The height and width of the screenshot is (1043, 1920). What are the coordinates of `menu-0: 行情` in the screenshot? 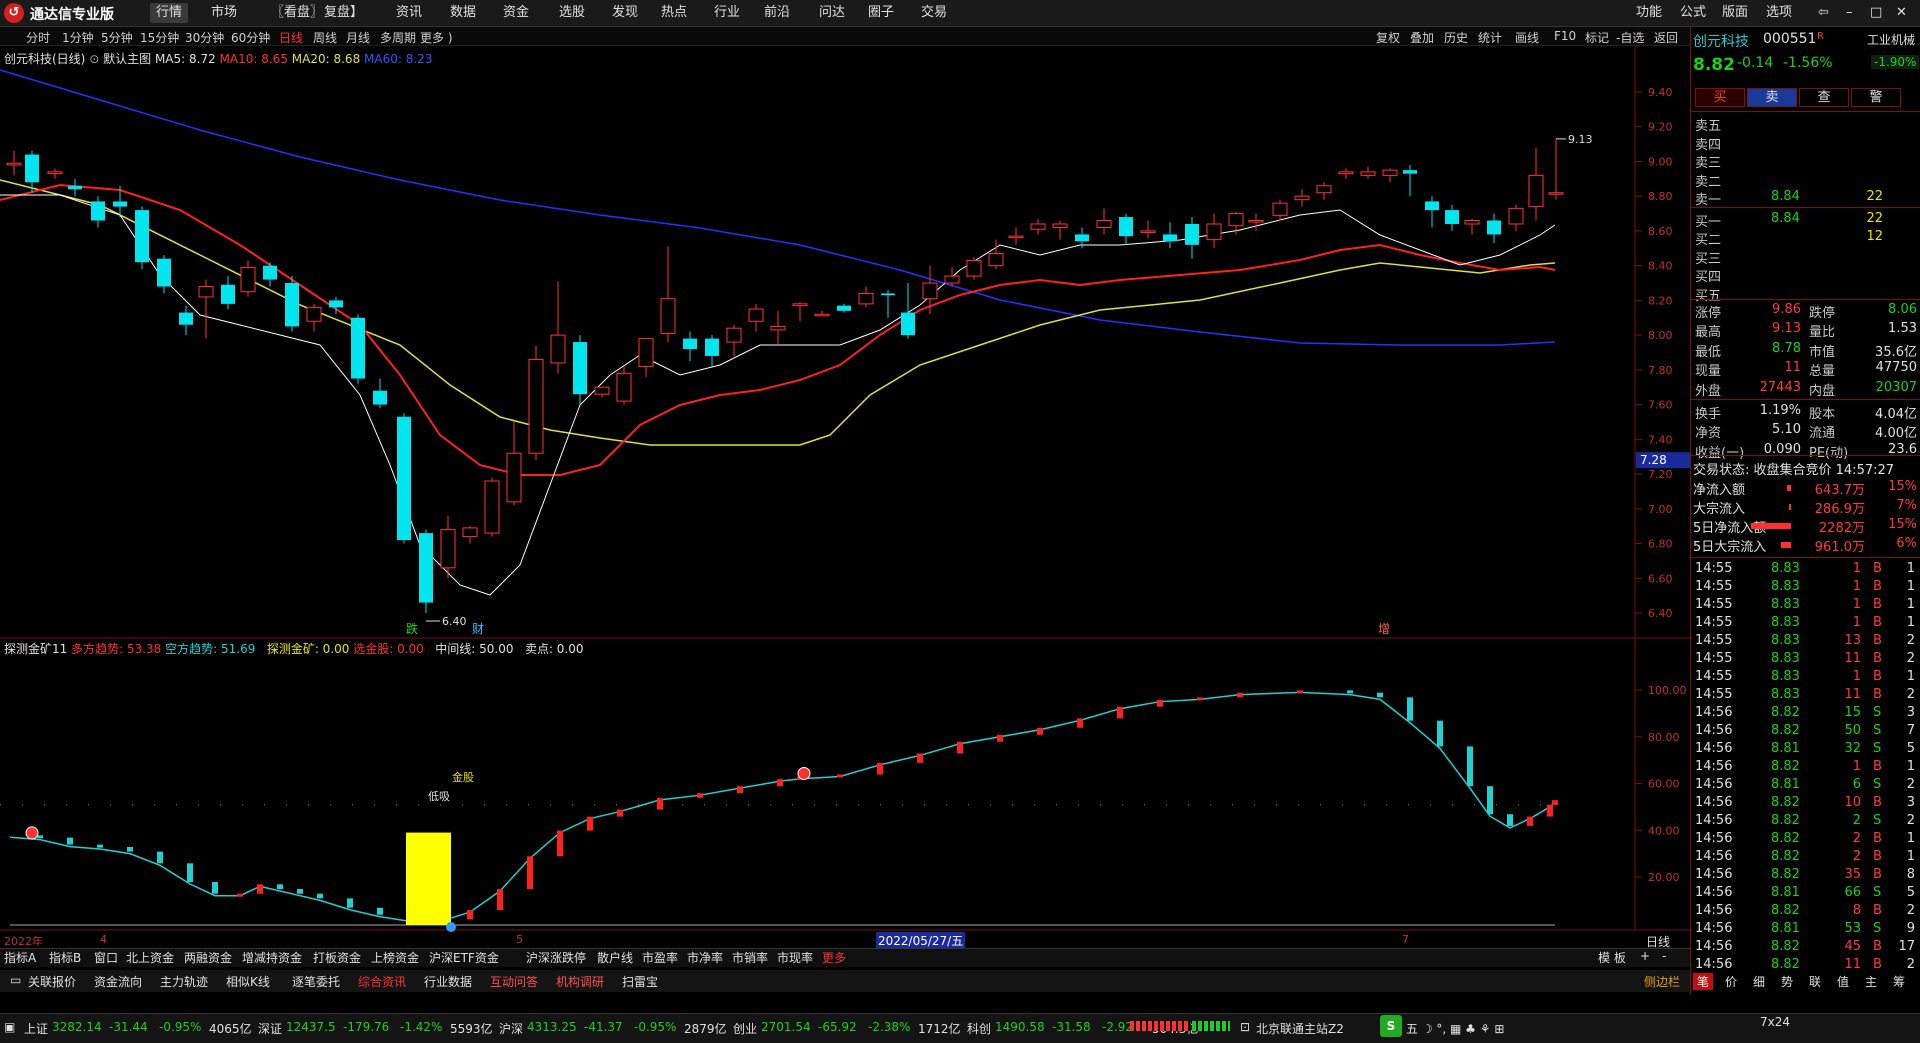 It's located at (169, 13).